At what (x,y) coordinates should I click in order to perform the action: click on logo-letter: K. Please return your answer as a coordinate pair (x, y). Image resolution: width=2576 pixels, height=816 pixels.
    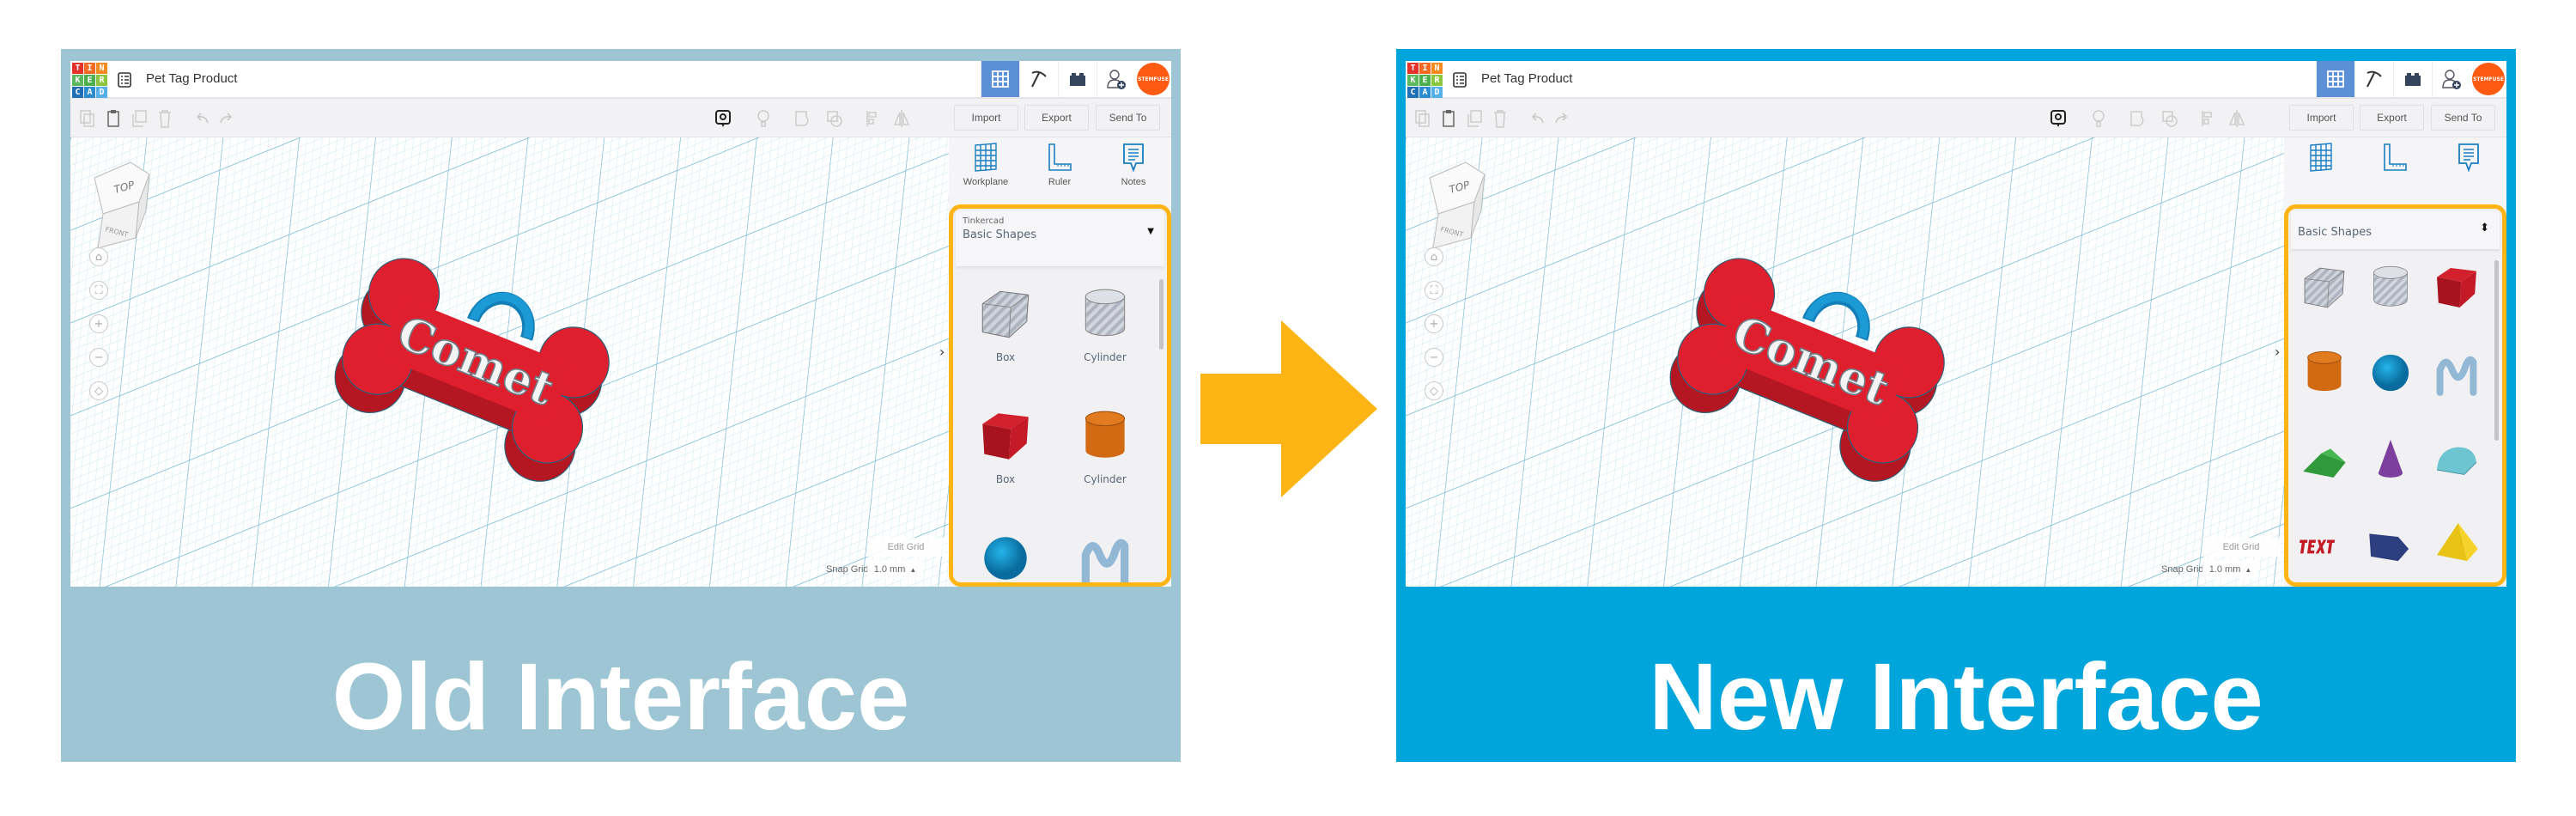
    Looking at the image, I should click on (1413, 81).